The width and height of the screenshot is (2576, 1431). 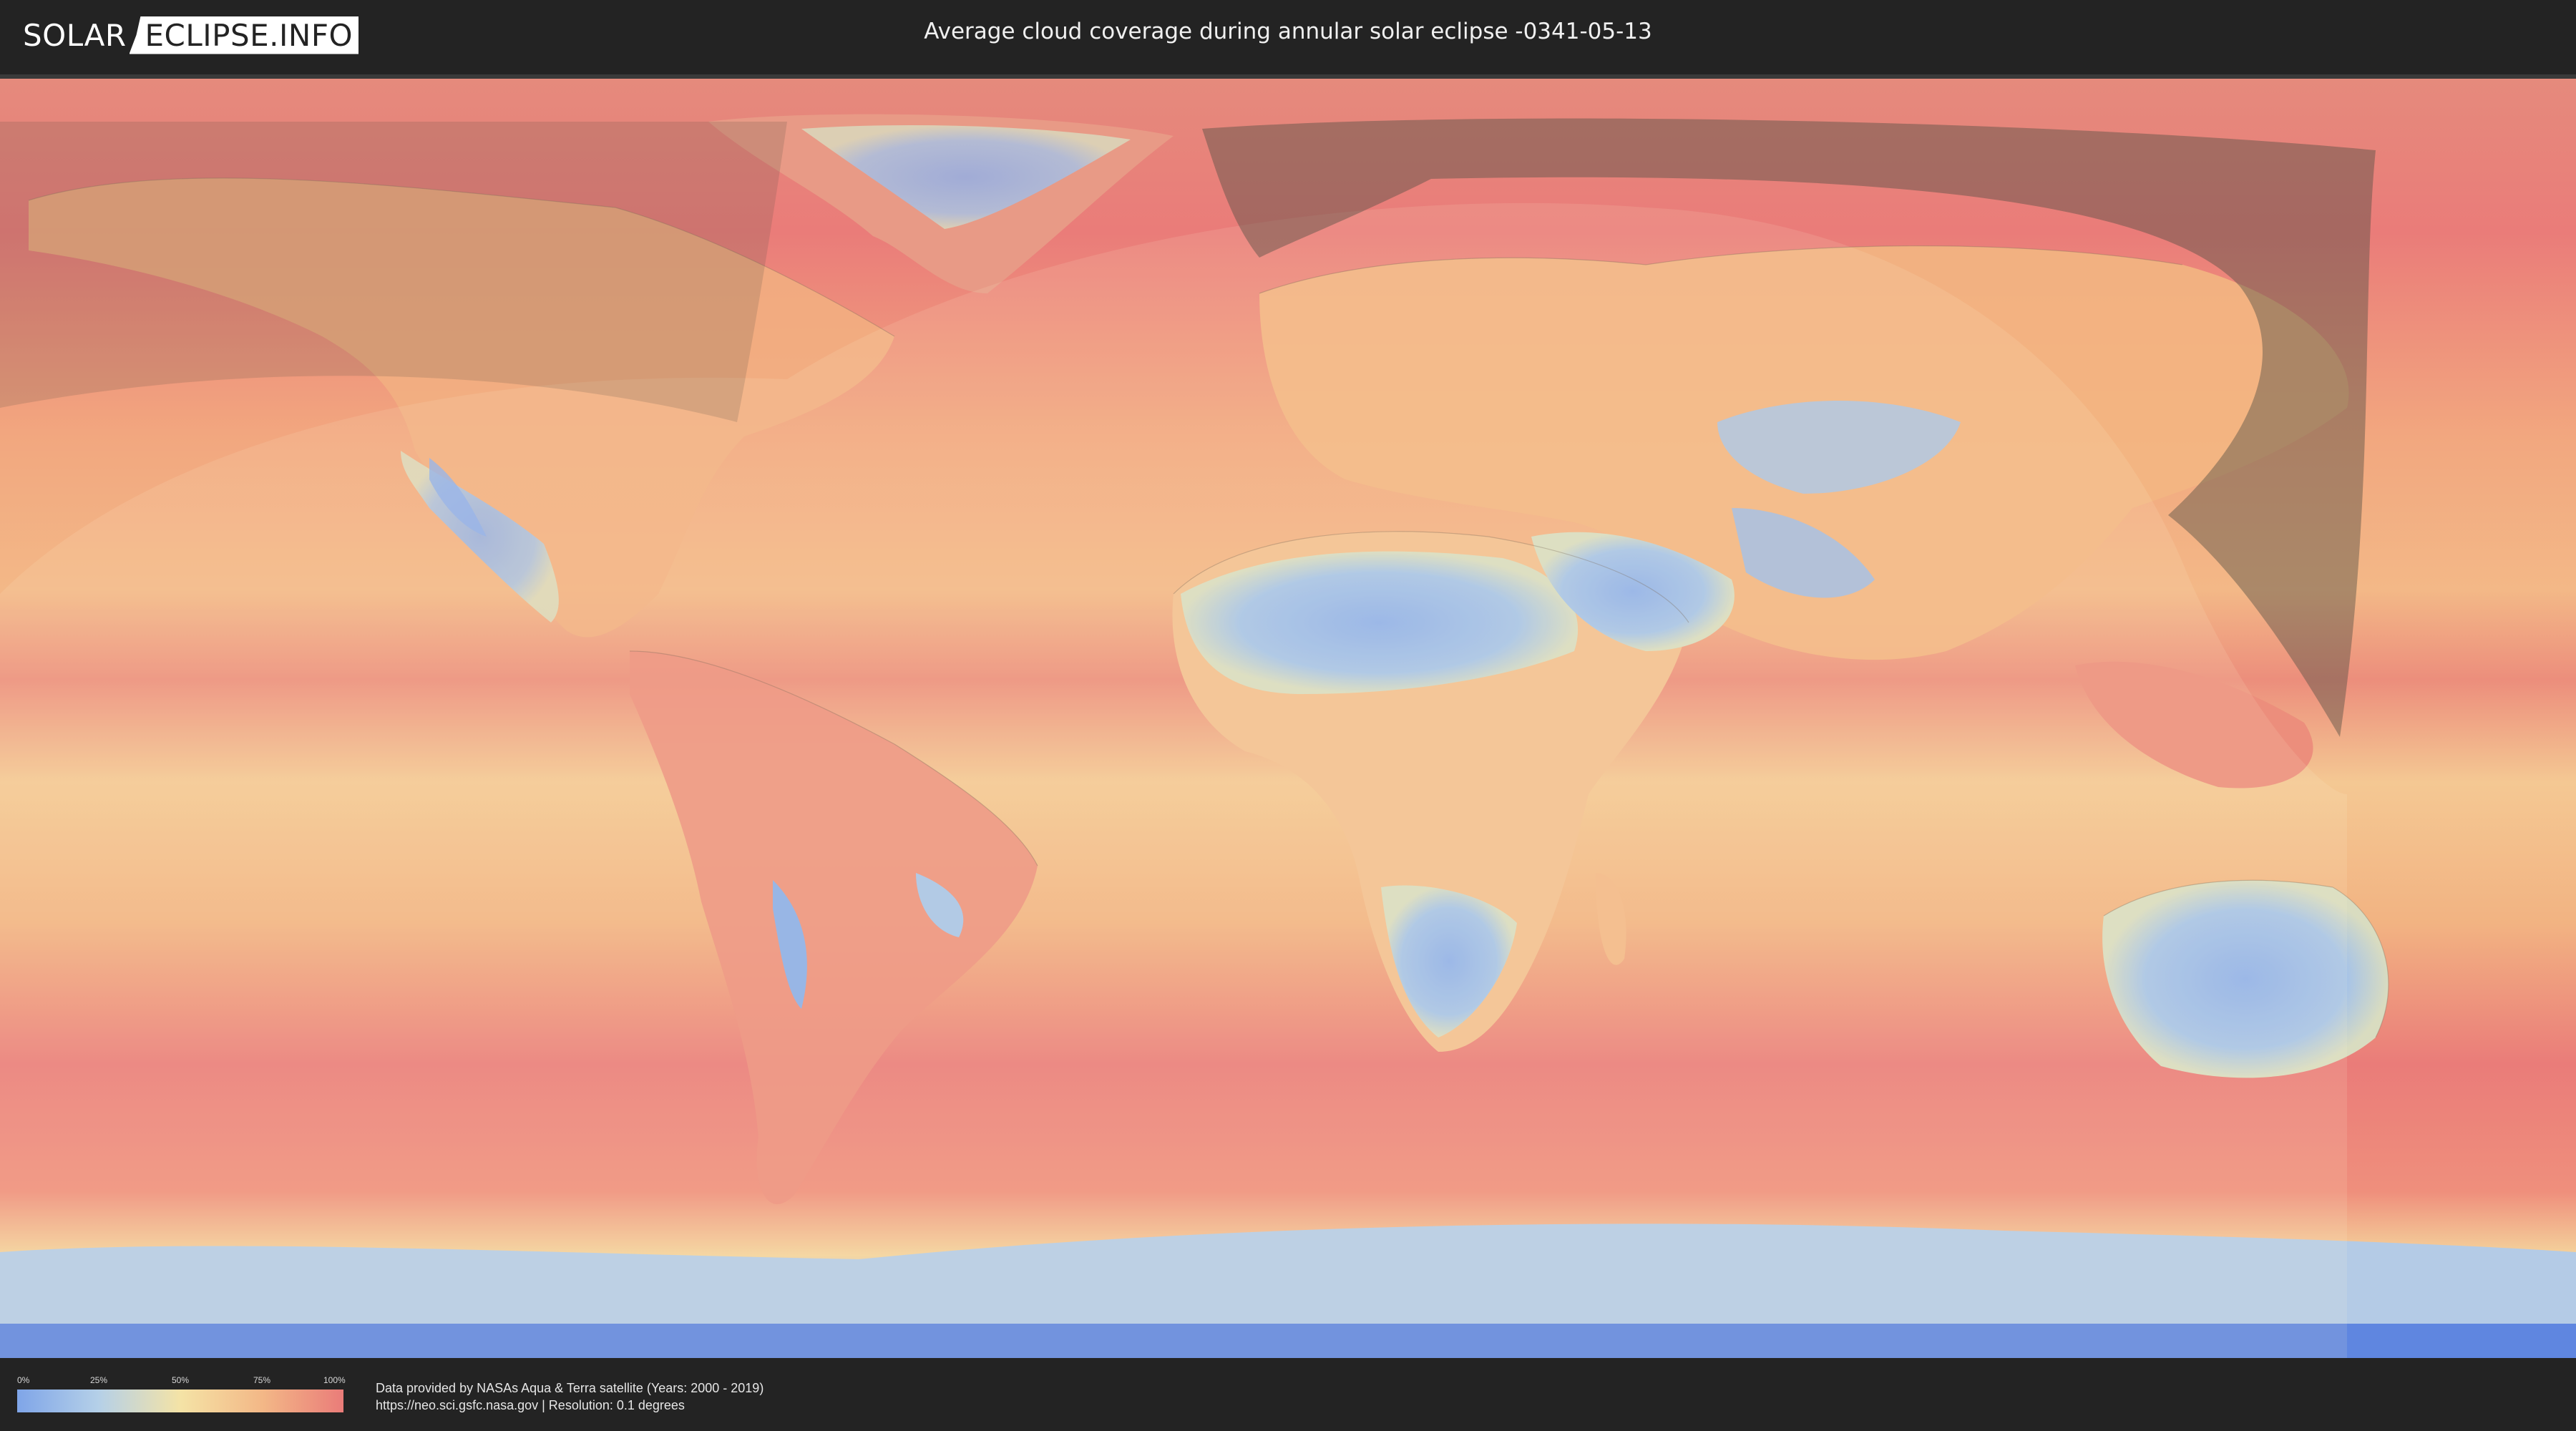 I want to click on legend-tick-75: 75%, so click(x=262, y=1380).